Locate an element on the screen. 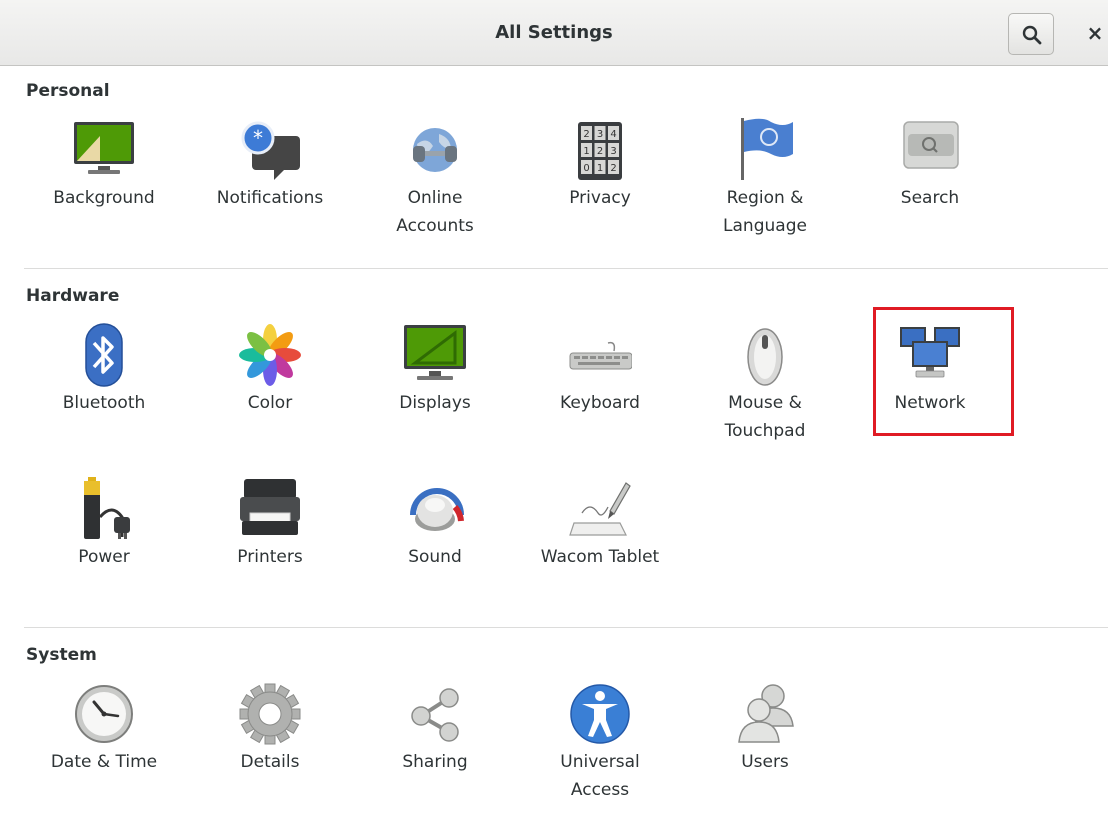 The width and height of the screenshot is (1108, 820). panel-label: Online Accounts is located at coordinates (435, 212).